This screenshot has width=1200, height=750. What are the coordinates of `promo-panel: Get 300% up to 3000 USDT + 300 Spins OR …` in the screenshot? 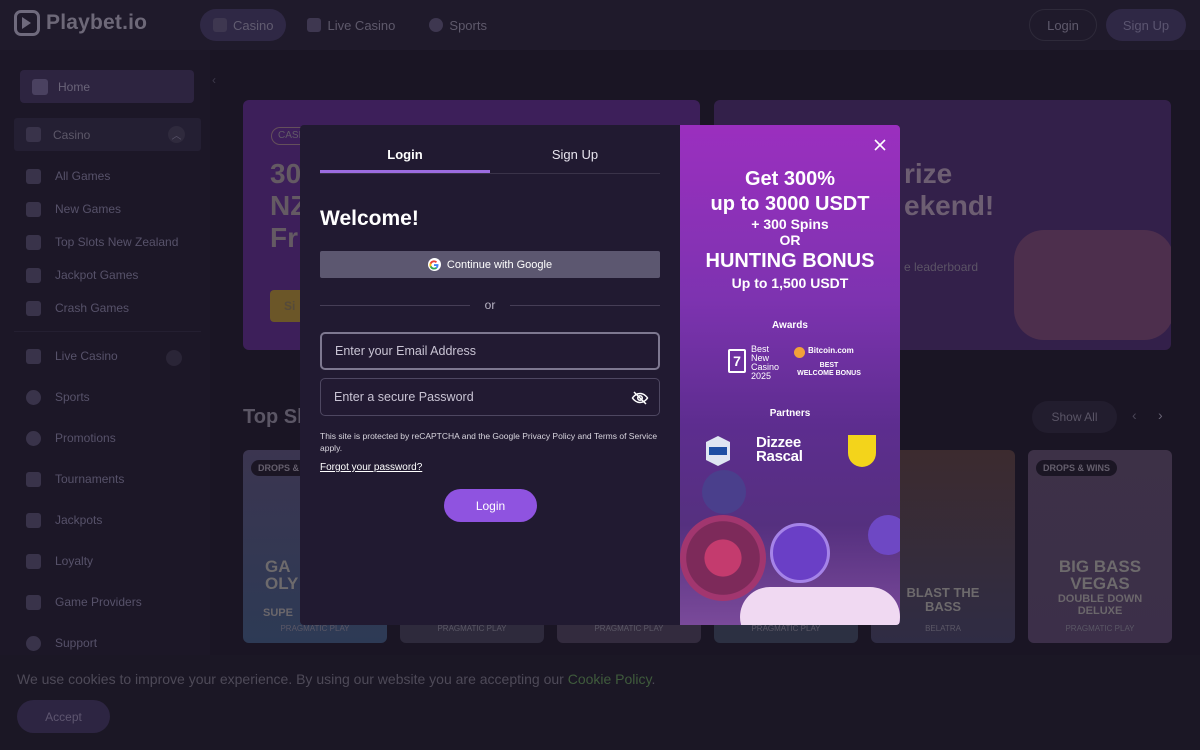 It's located at (790, 375).